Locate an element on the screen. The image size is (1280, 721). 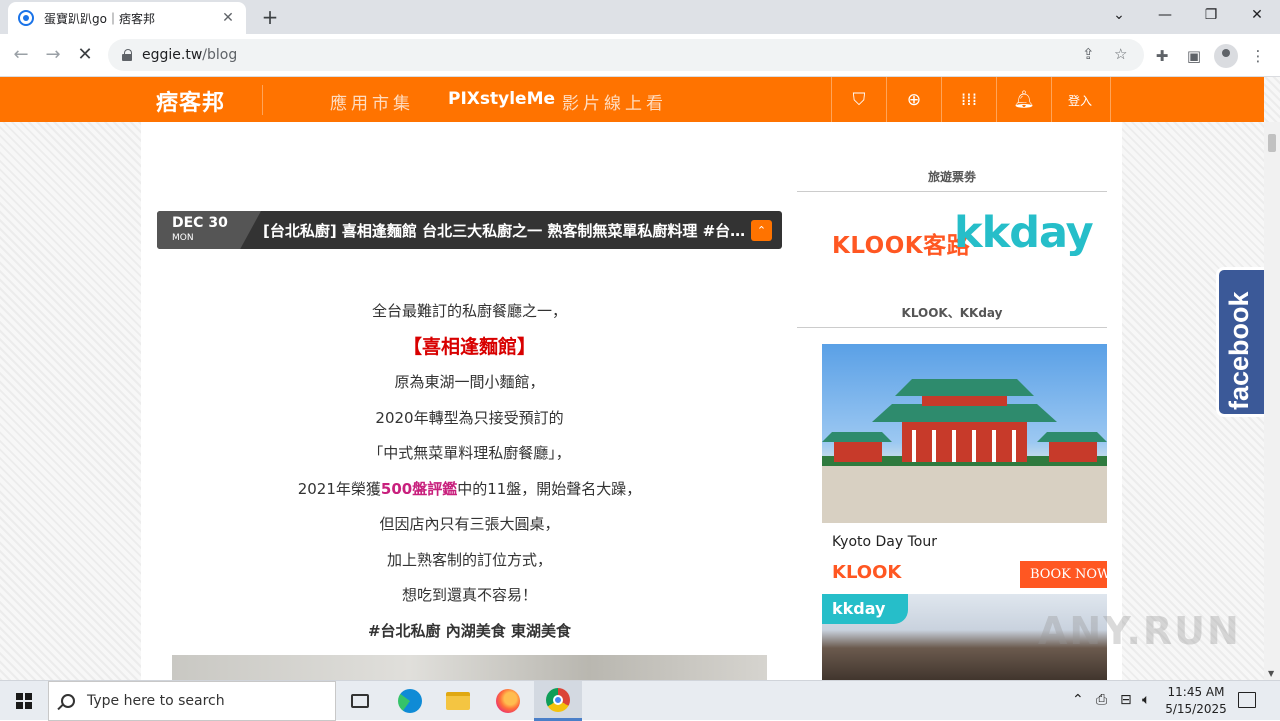
login-link: 登入 is located at coordinates (1080, 100).